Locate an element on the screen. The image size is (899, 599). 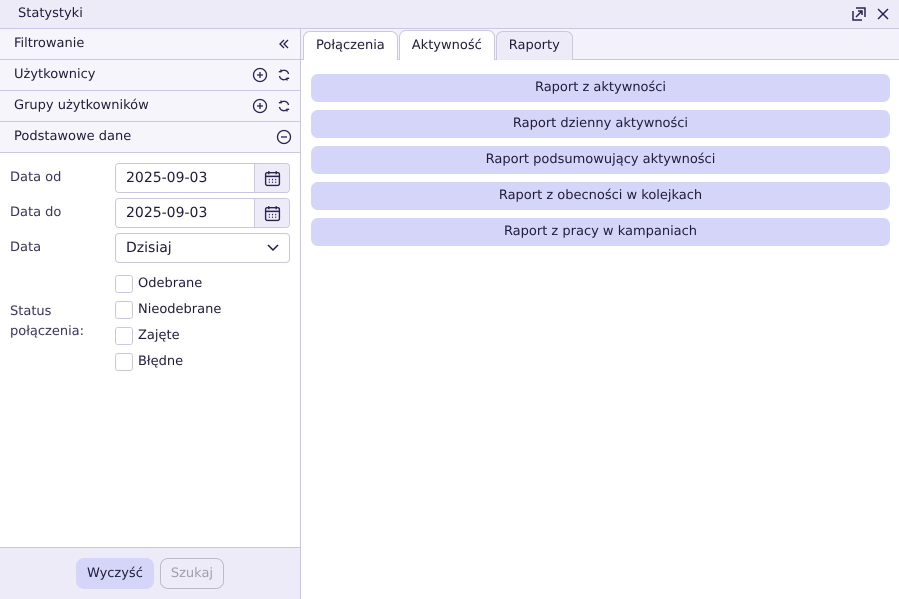
report-button: Raport dzienny aktywności is located at coordinates (600, 124).